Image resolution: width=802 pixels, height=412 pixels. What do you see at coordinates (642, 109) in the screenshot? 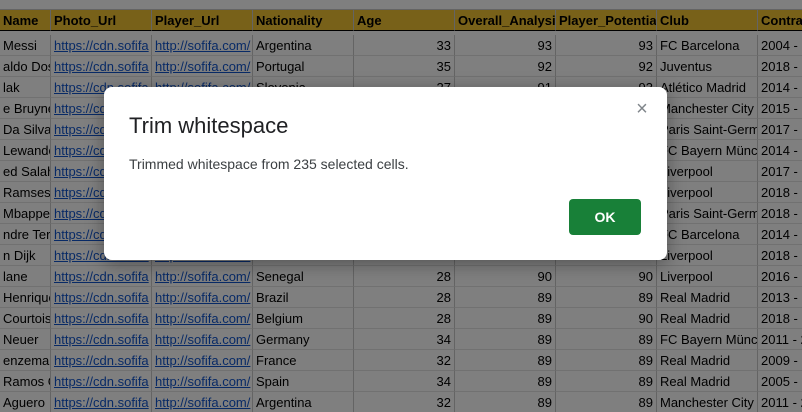
I see `close-icon: ×` at bounding box center [642, 109].